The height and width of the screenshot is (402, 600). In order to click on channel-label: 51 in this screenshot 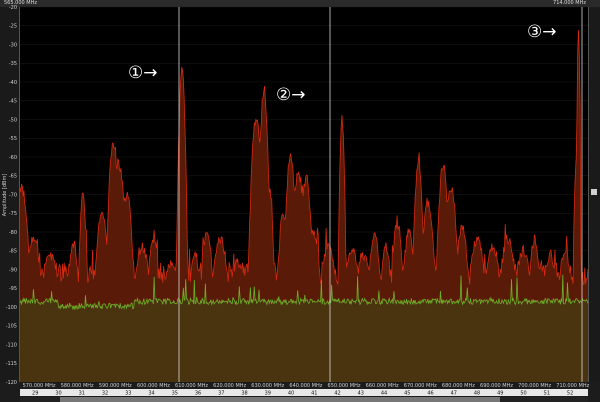, I will do `click(547, 394)`.